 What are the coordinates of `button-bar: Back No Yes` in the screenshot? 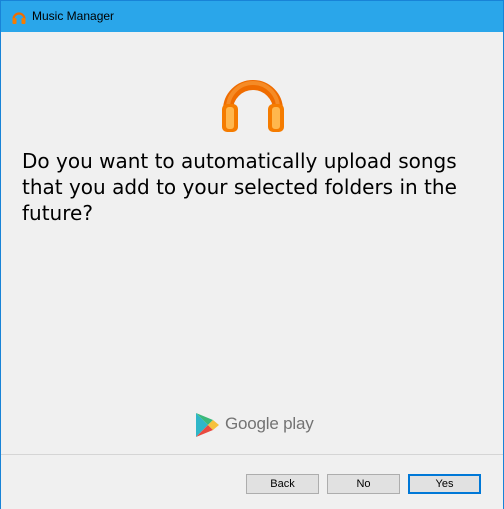 It's located at (252, 481).